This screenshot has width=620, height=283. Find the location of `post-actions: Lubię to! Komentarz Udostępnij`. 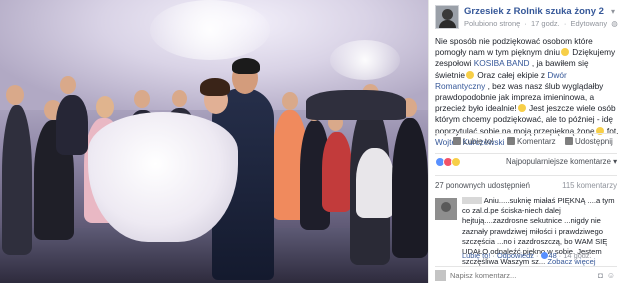

post-actions: Lubię to! Komentarz Udostępnij is located at coordinates (526, 144).